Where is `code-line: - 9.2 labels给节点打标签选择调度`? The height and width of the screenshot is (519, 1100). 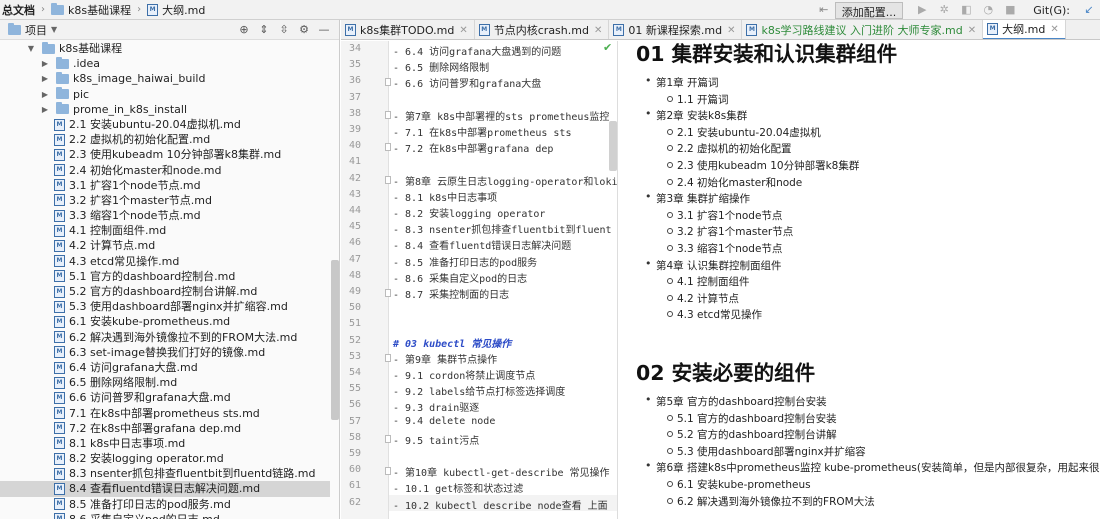
code-line: - 9.2 labels给节点打标签选择调度 is located at coordinates (479, 393).